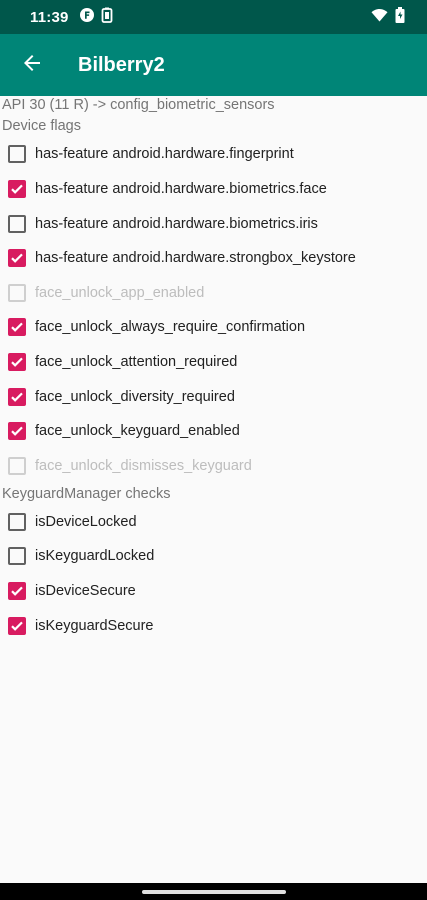 The width and height of the screenshot is (427, 900). Describe the element at coordinates (135, 397) in the screenshot. I see `checkbox-label: face_unlock_diversity_required` at that location.